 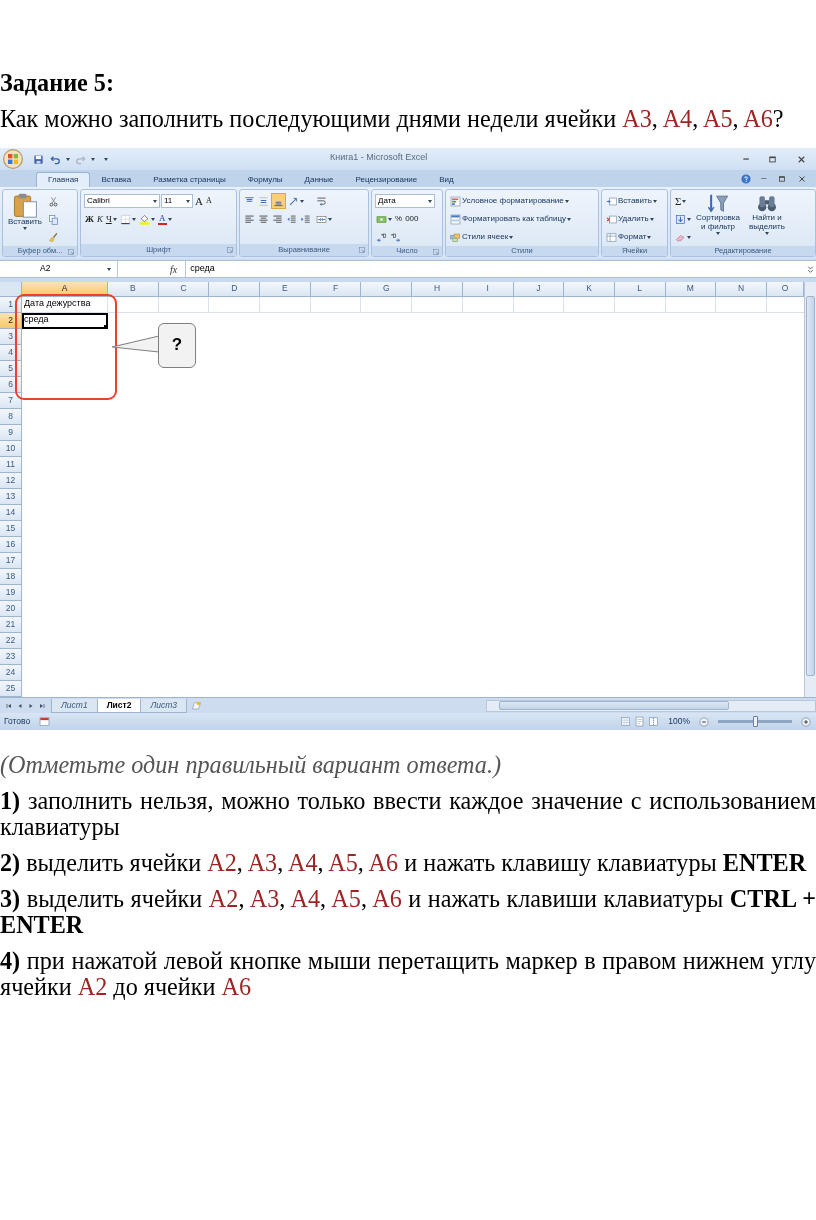 What do you see at coordinates (495, 269) in the screenshot?
I see `formula-field: среда` at bounding box center [495, 269].